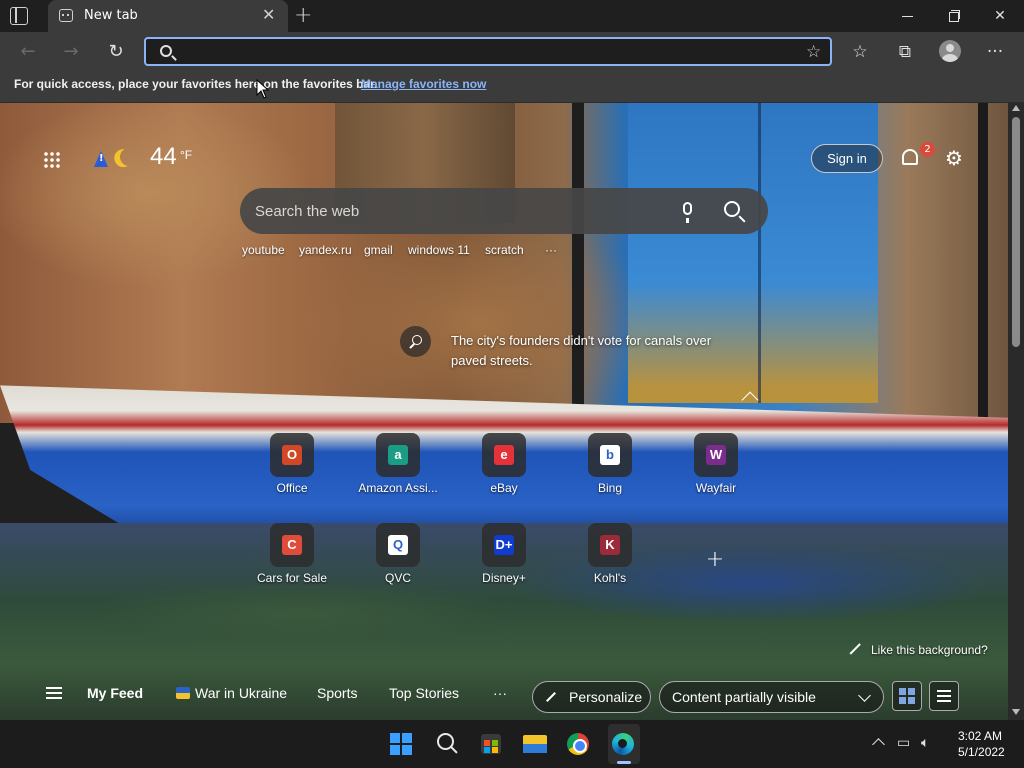 This screenshot has height=768, width=1024. Describe the element at coordinates (716, 455) in the screenshot. I see `site-logo-icon: W` at that location.